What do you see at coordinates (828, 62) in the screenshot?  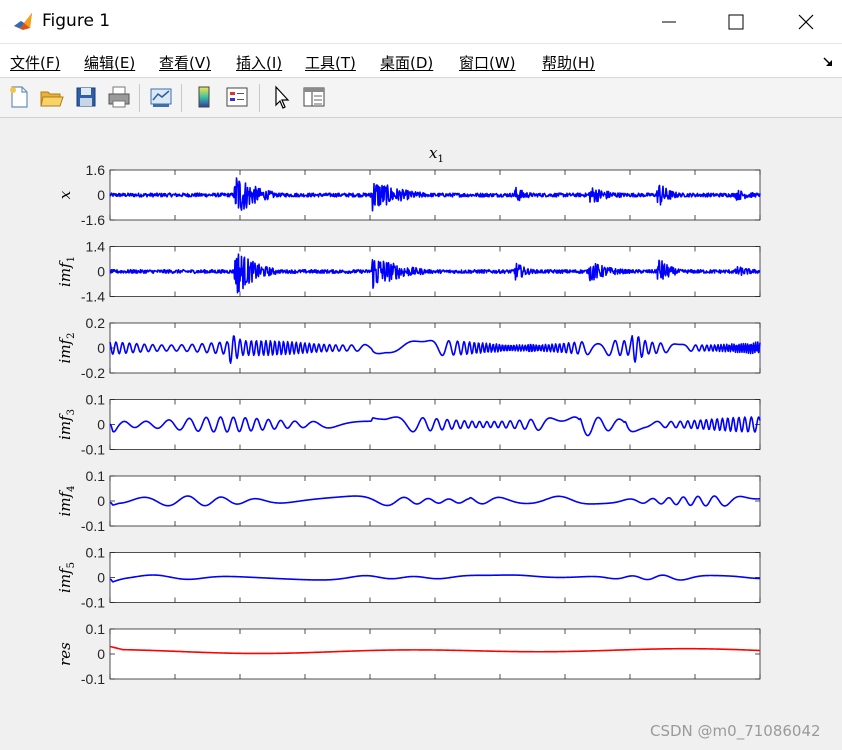 I see `dock-arrow-icon` at bounding box center [828, 62].